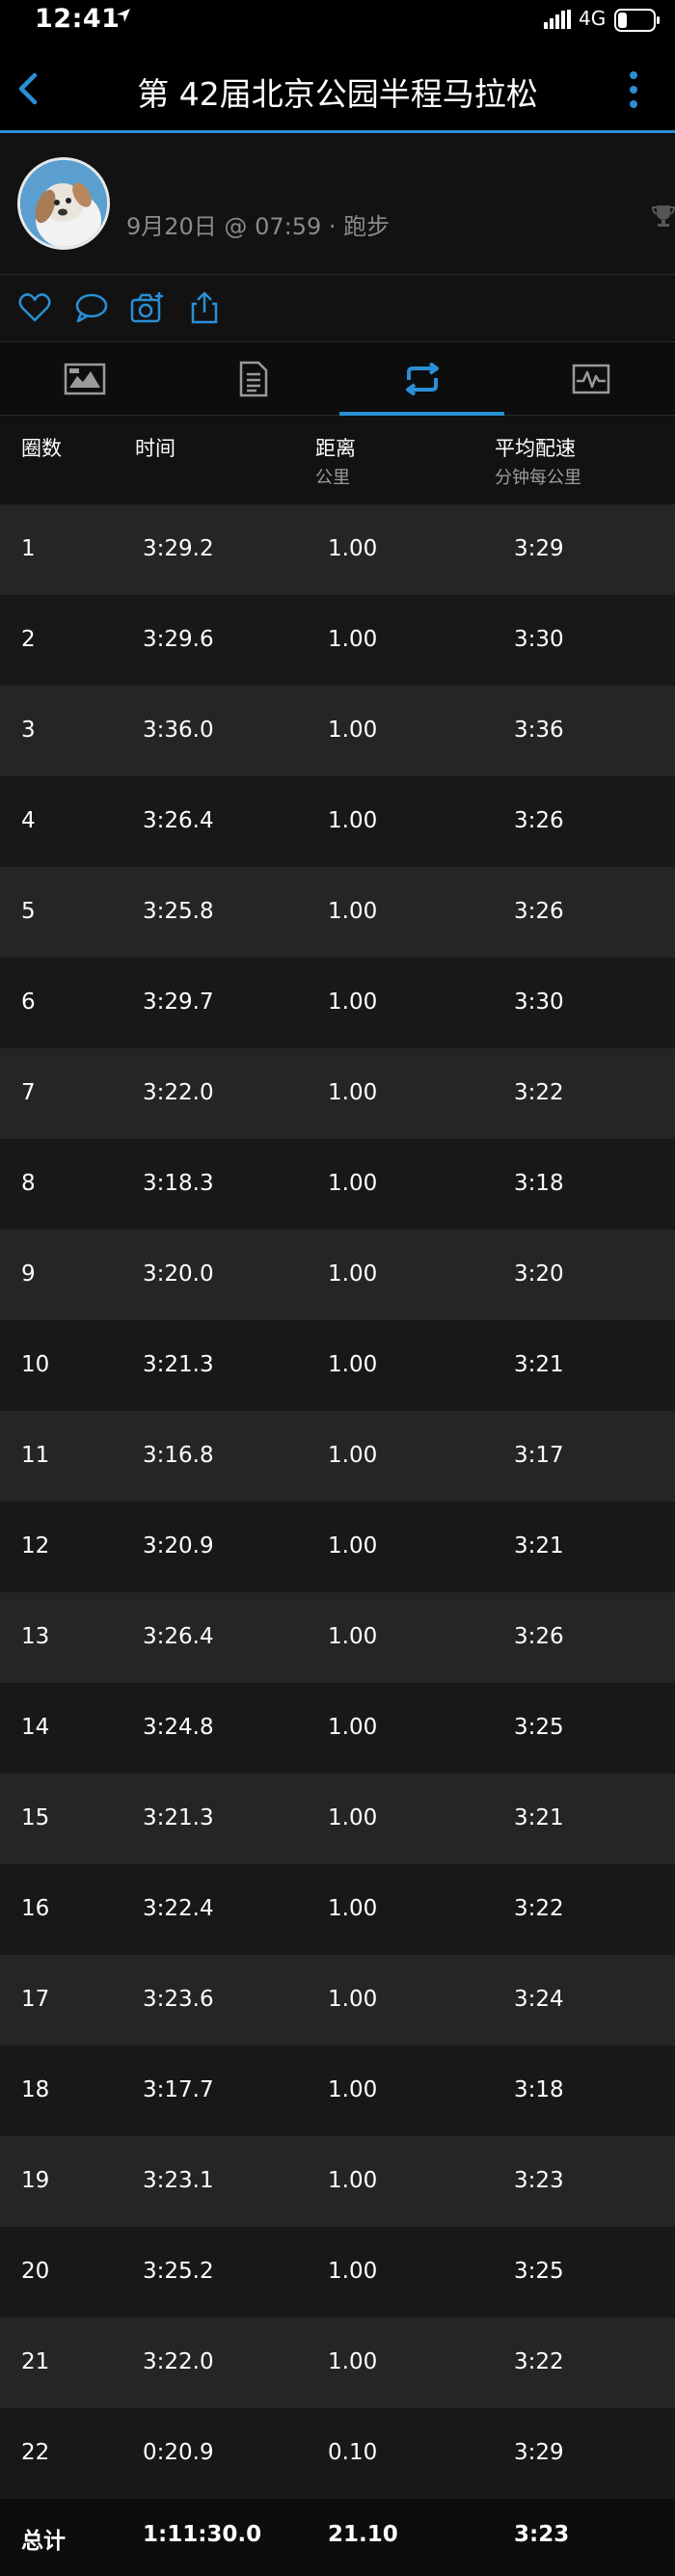 Image resolution: width=675 pixels, height=2576 pixels. What do you see at coordinates (35, 1727) in the screenshot?
I see `lap-number: 14` at bounding box center [35, 1727].